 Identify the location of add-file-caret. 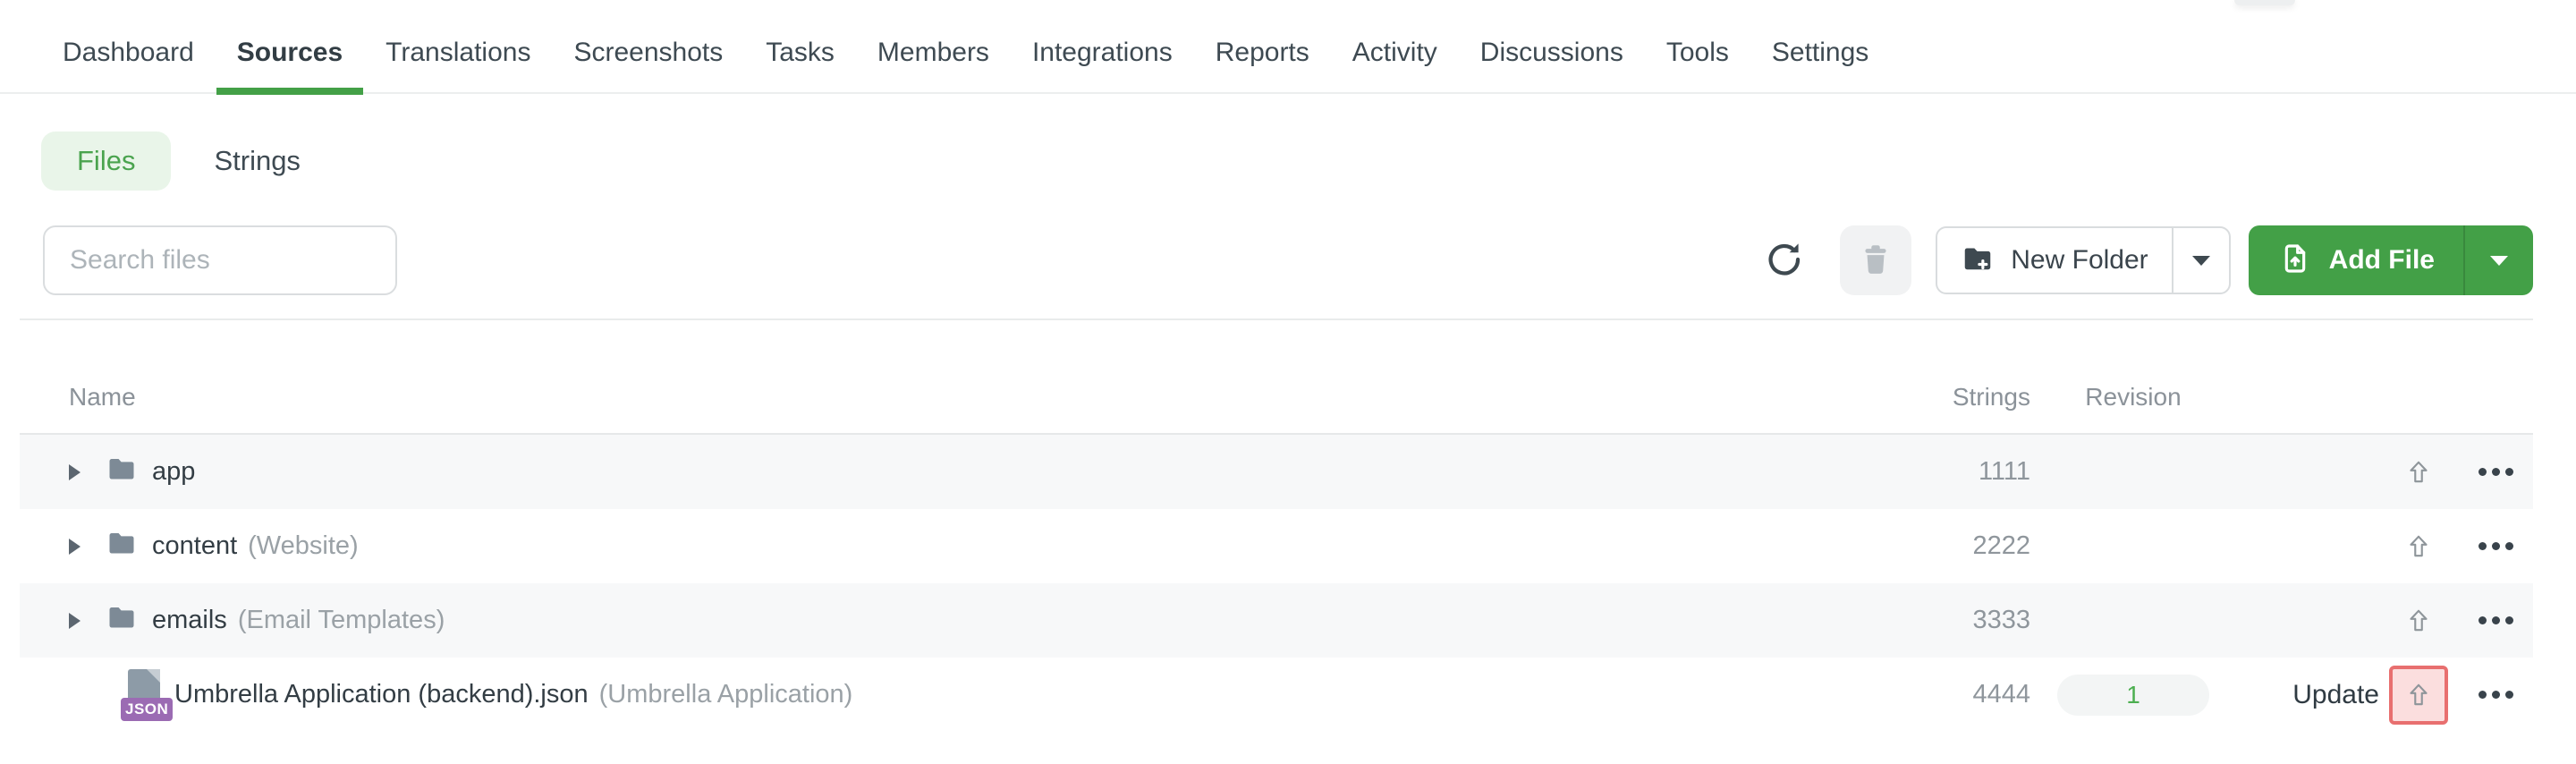
(2499, 260).